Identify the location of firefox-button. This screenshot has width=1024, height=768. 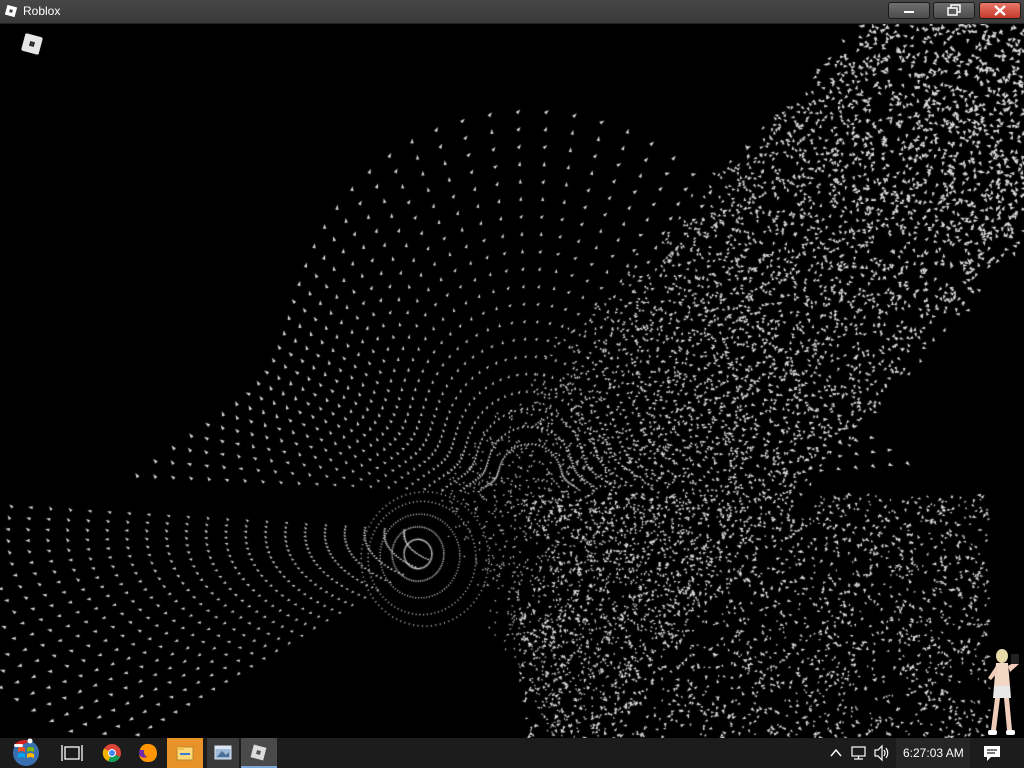
(148, 753).